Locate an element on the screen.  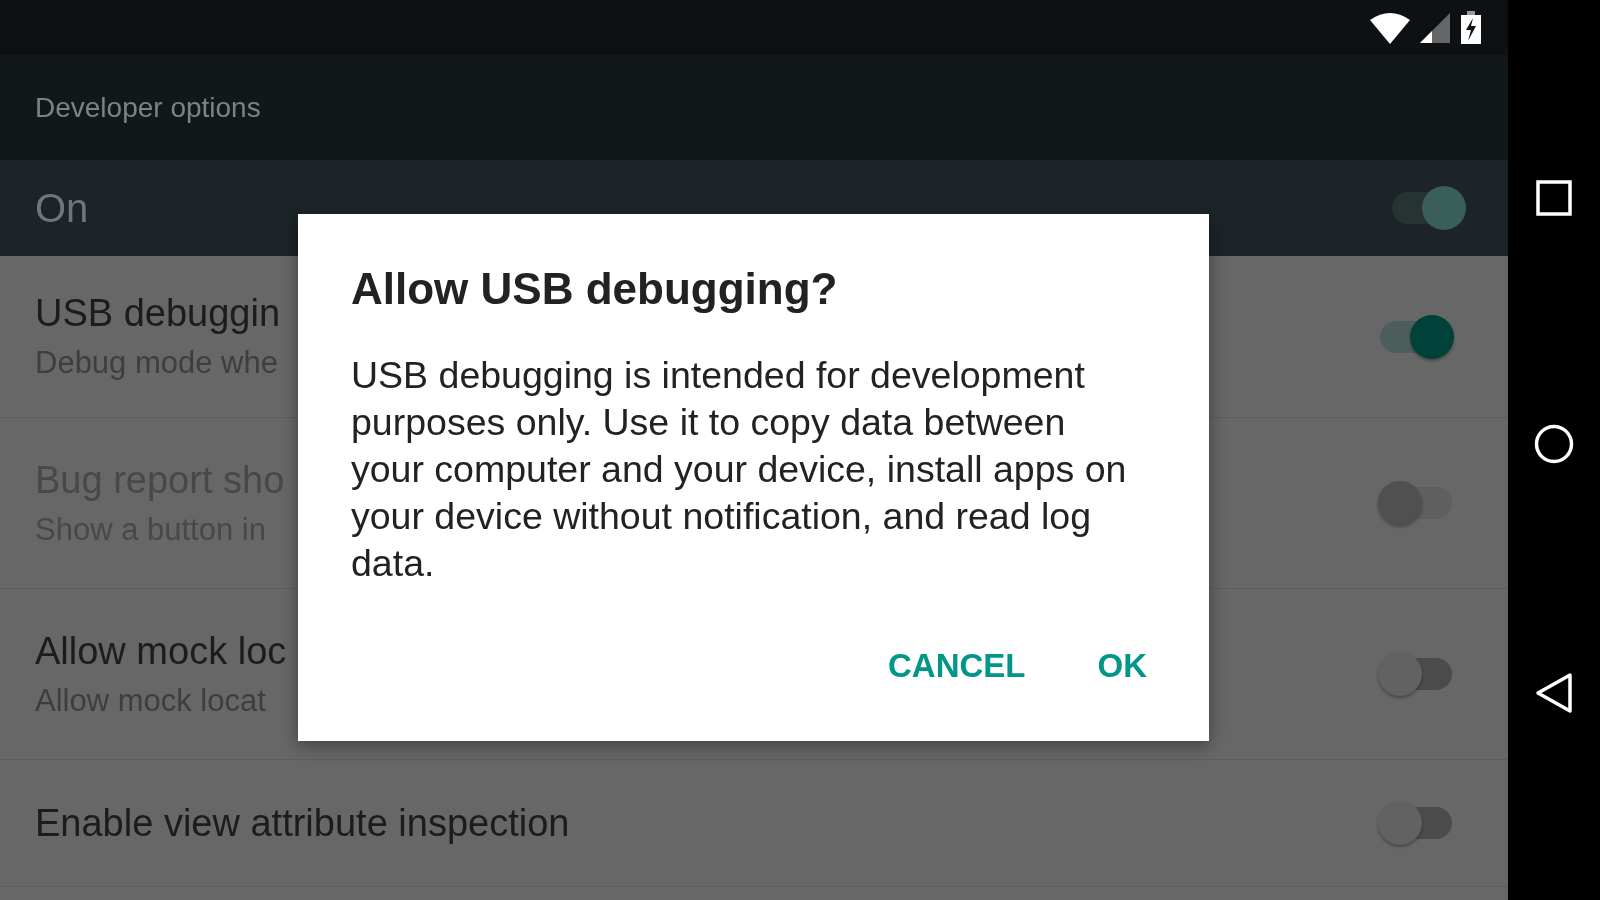
setting-title: USB debuggin is located at coordinates (158, 313).